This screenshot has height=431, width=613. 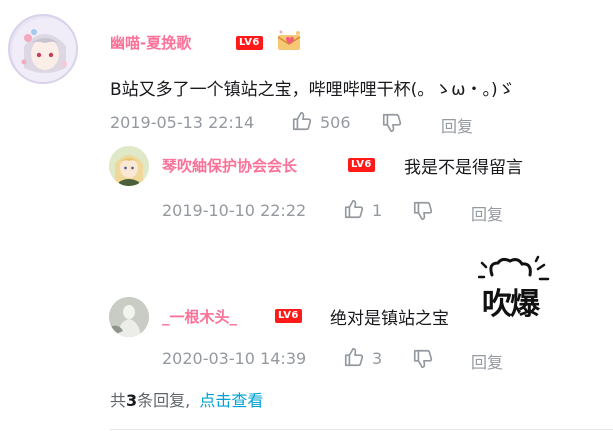 What do you see at coordinates (164, 400) in the screenshot?
I see `summary-suffix: 条回复,` at bounding box center [164, 400].